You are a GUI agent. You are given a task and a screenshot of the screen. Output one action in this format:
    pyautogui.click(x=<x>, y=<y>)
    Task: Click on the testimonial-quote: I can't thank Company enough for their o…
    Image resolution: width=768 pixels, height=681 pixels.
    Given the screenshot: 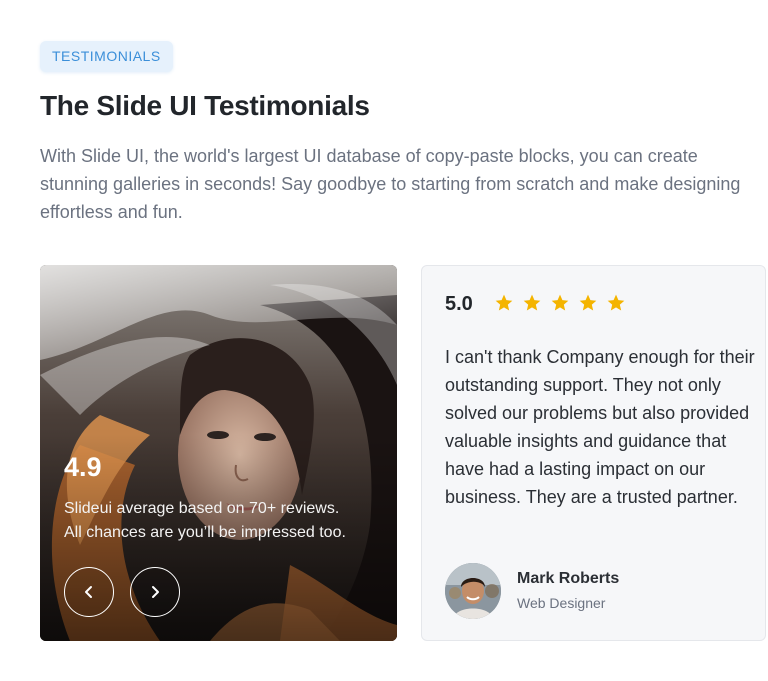 What is the action you would take?
    pyautogui.click(x=600, y=427)
    